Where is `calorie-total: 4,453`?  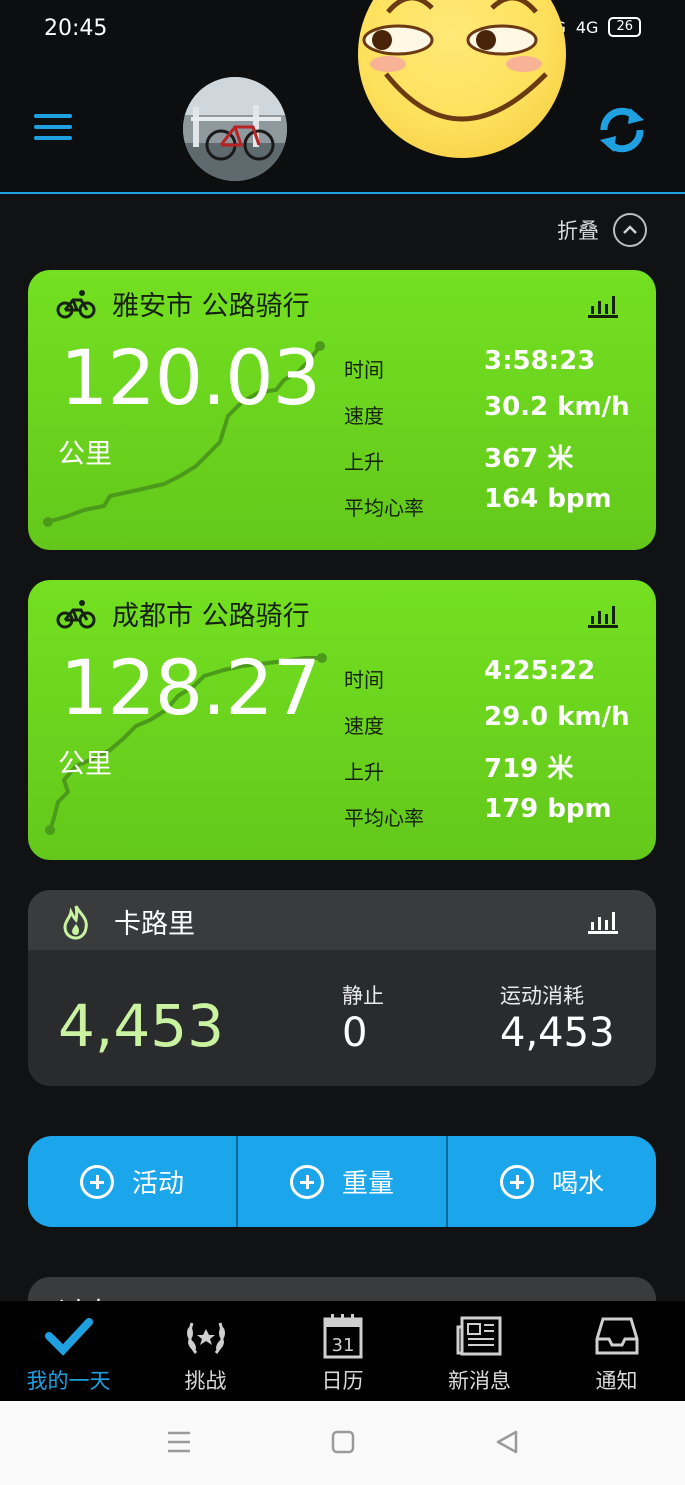 calorie-total: 4,453 is located at coordinates (141, 1026).